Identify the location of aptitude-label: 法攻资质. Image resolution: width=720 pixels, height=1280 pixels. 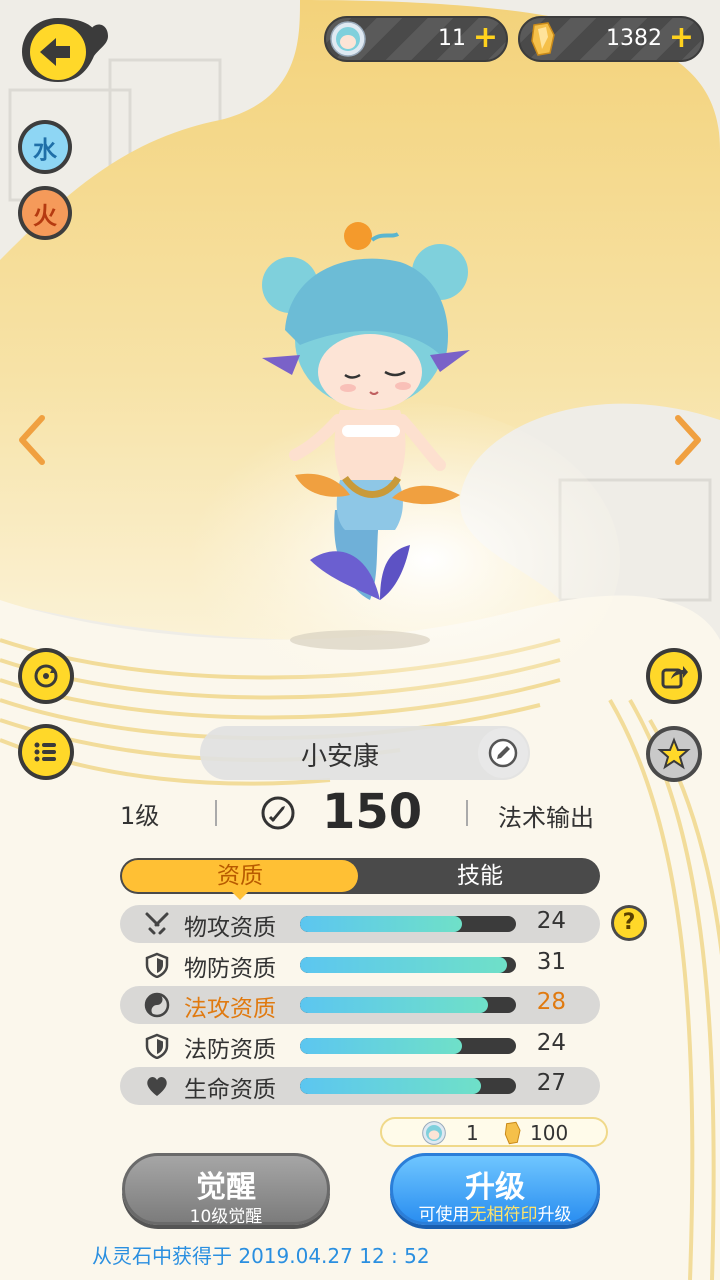
(230, 1009).